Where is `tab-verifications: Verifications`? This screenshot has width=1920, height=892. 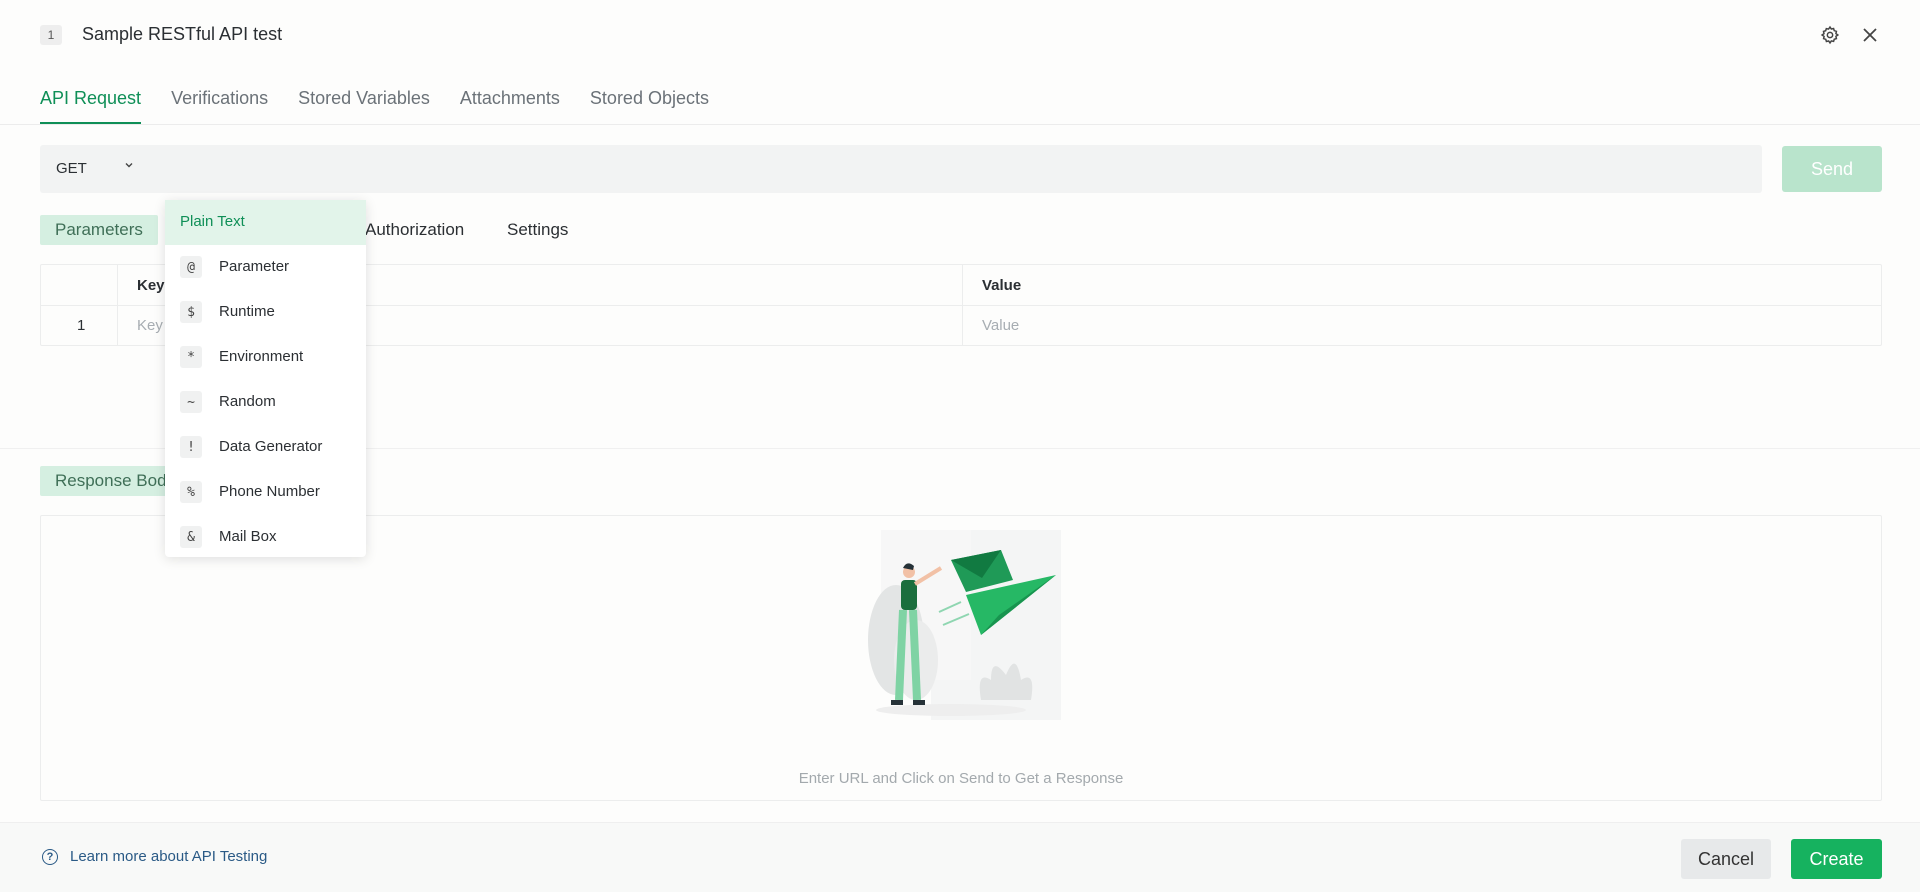
tab-verifications: Verifications is located at coordinates (219, 104).